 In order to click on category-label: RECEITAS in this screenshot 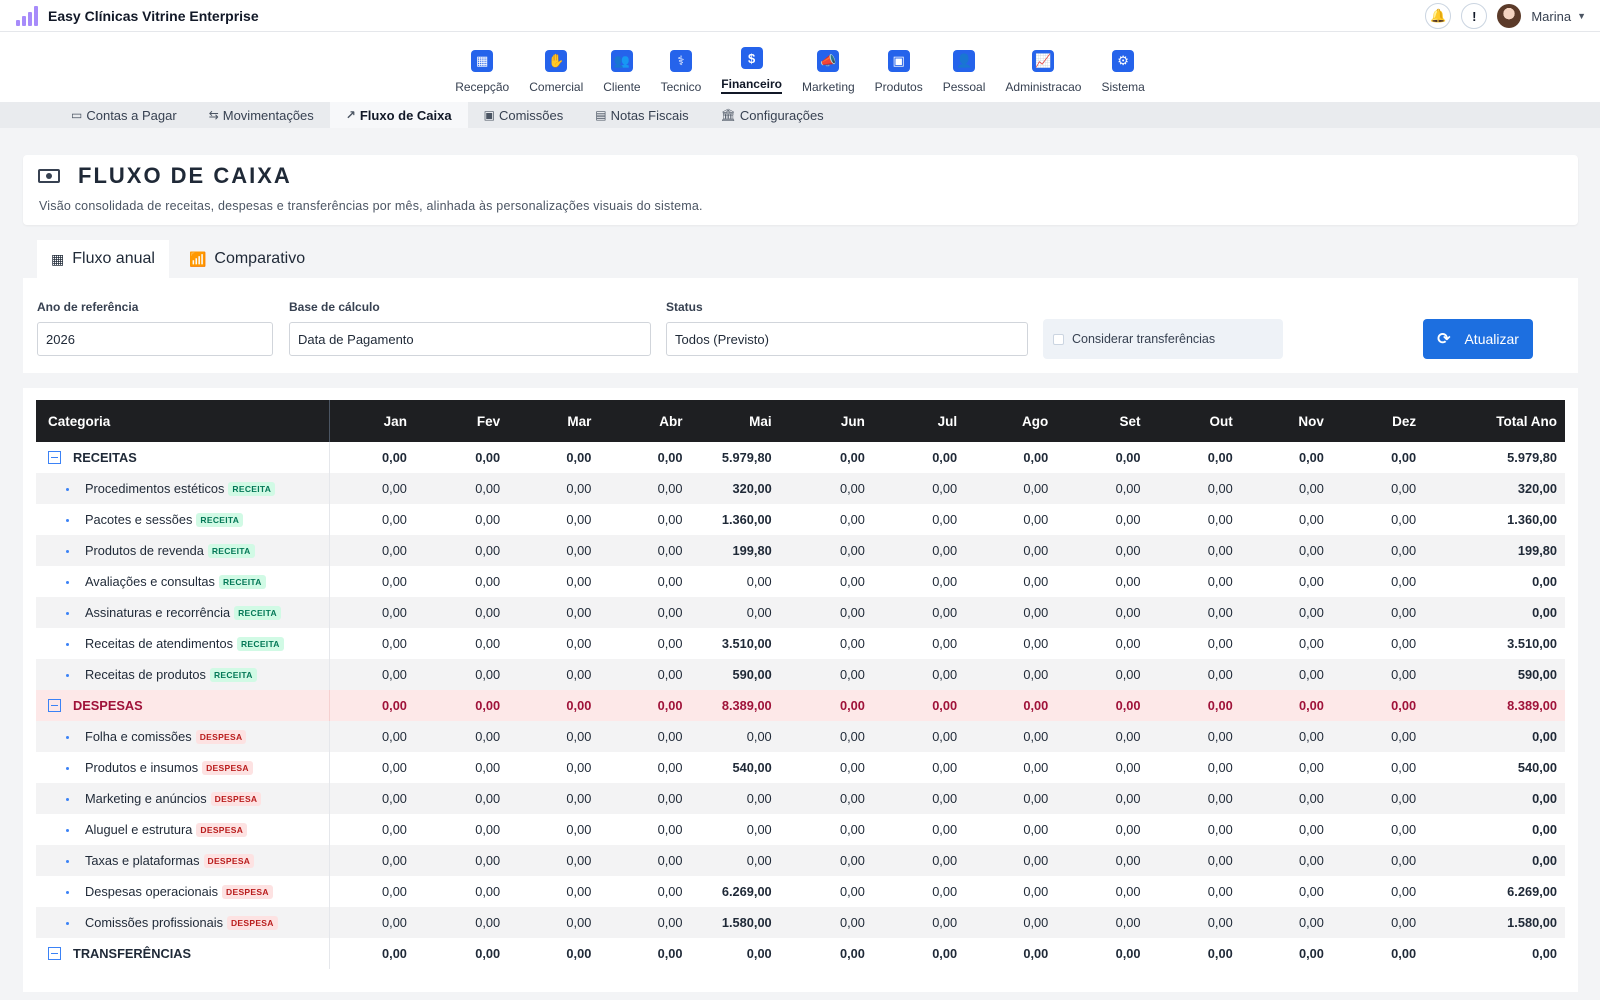, I will do `click(105, 457)`.